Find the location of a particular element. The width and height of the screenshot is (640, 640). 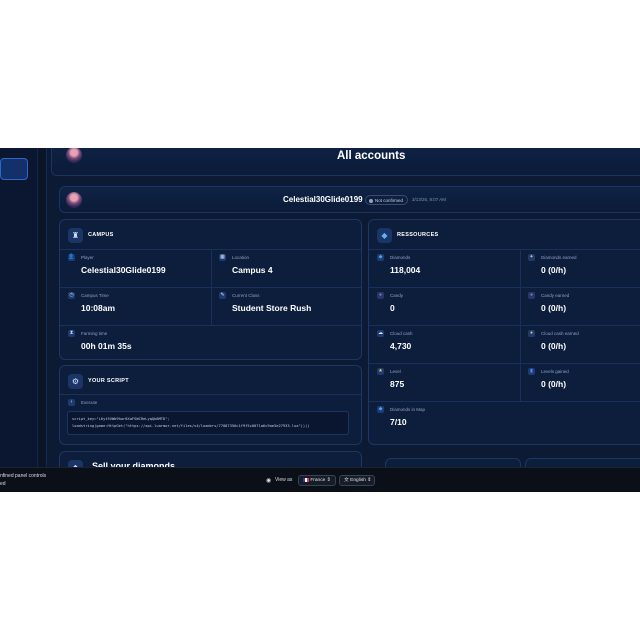

language-value: English is located at coordinates (358, 480).